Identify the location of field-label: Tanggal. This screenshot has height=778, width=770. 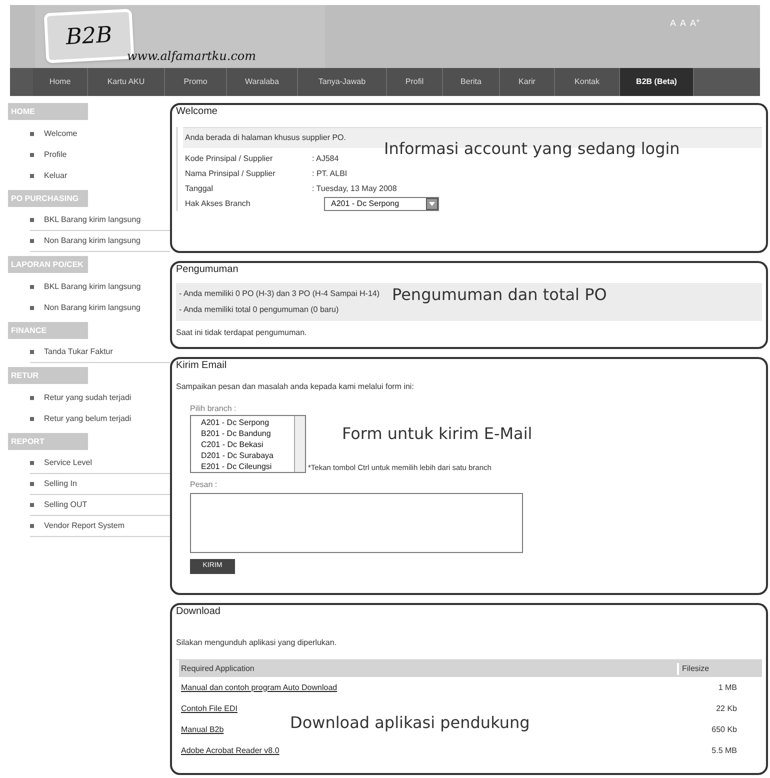
(199, 188).